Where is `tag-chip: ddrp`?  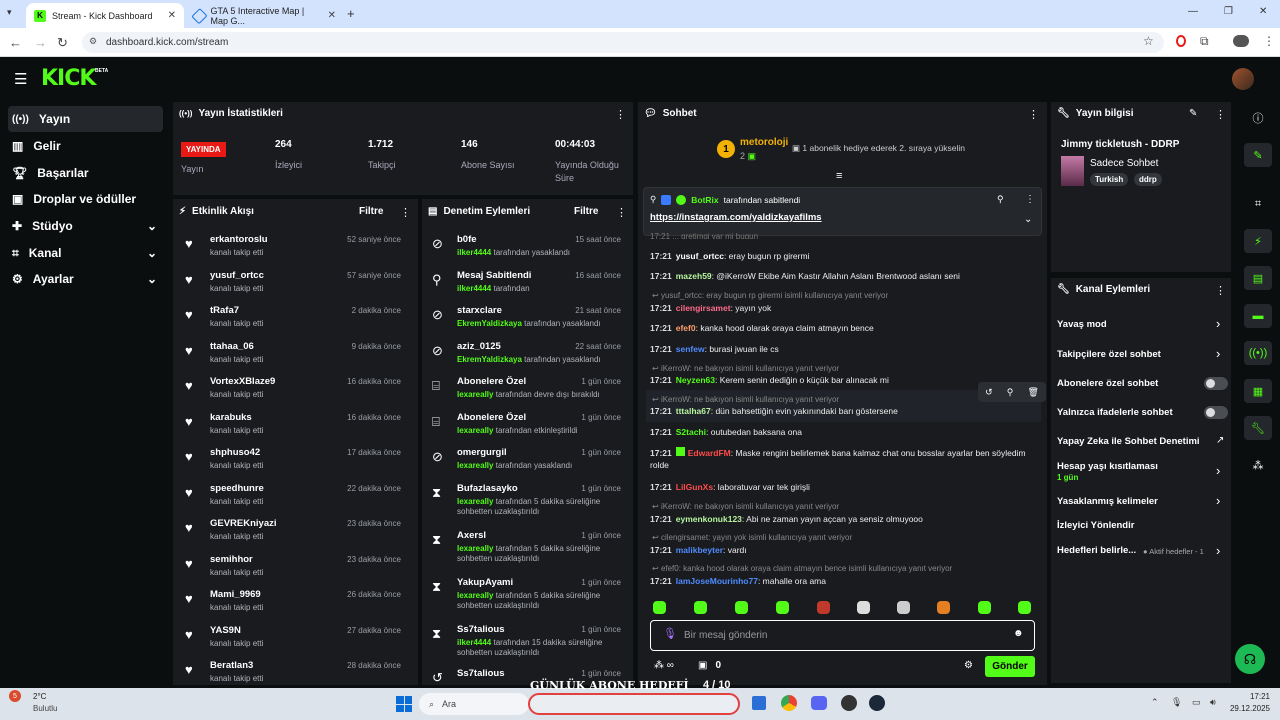
tag-chip: ddrp is located at coordinates (1148, 179).